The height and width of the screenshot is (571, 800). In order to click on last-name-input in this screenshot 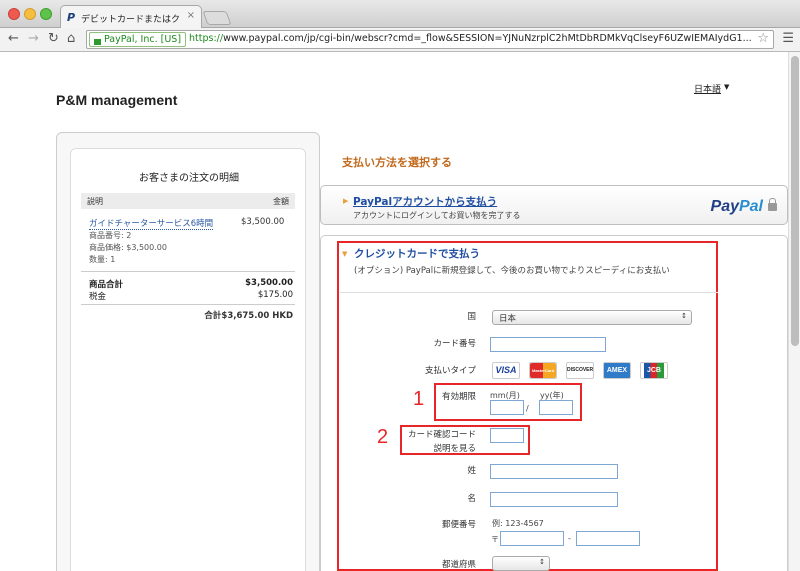, I will do `click(554, 471)`.